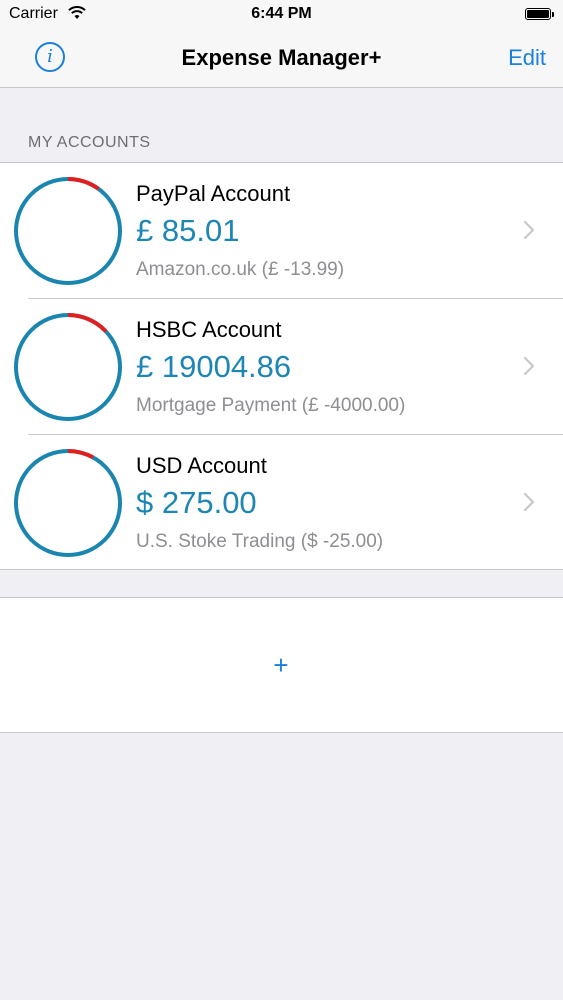 This screenshot has height=1000, width=563. Describe the element at coordinates (214, 366) in the screenshot. I see `account-balance: £ 19004.86` at that location.